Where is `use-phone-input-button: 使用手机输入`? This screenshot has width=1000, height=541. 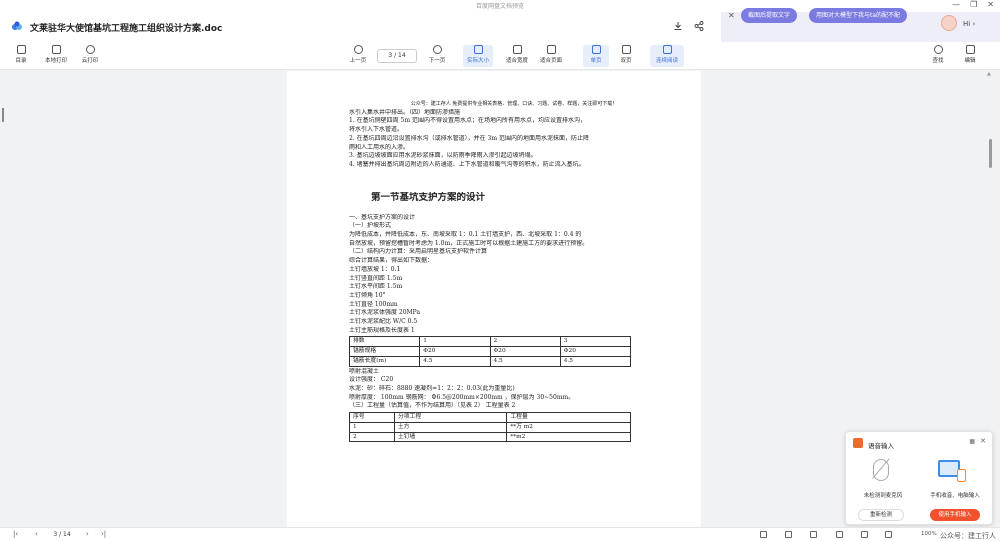
use-phone-input-button: 使用手机输入 is located at coordinates (955, 515).